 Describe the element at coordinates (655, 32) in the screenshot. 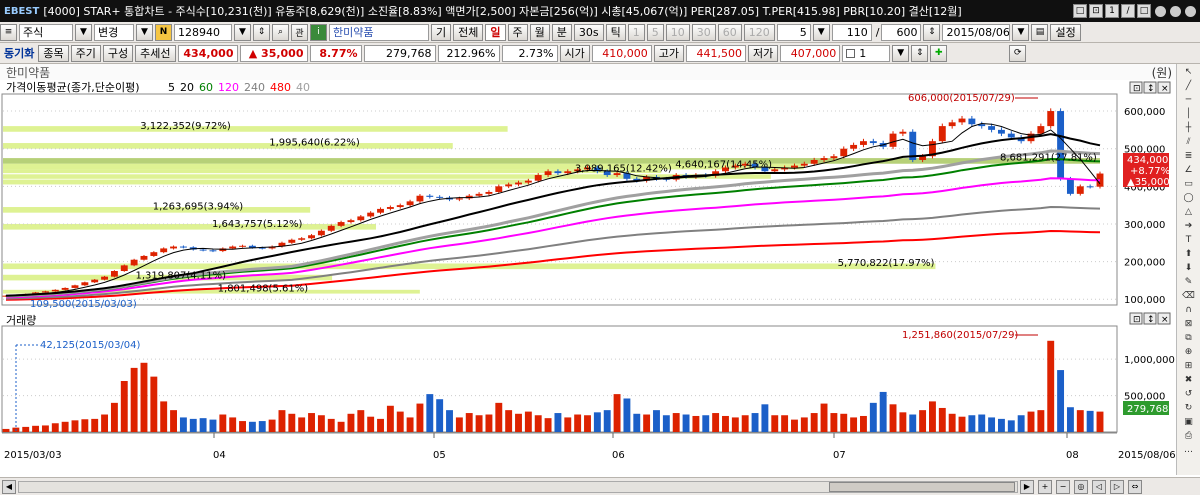

I see `minute-button-1: 5` at that location.